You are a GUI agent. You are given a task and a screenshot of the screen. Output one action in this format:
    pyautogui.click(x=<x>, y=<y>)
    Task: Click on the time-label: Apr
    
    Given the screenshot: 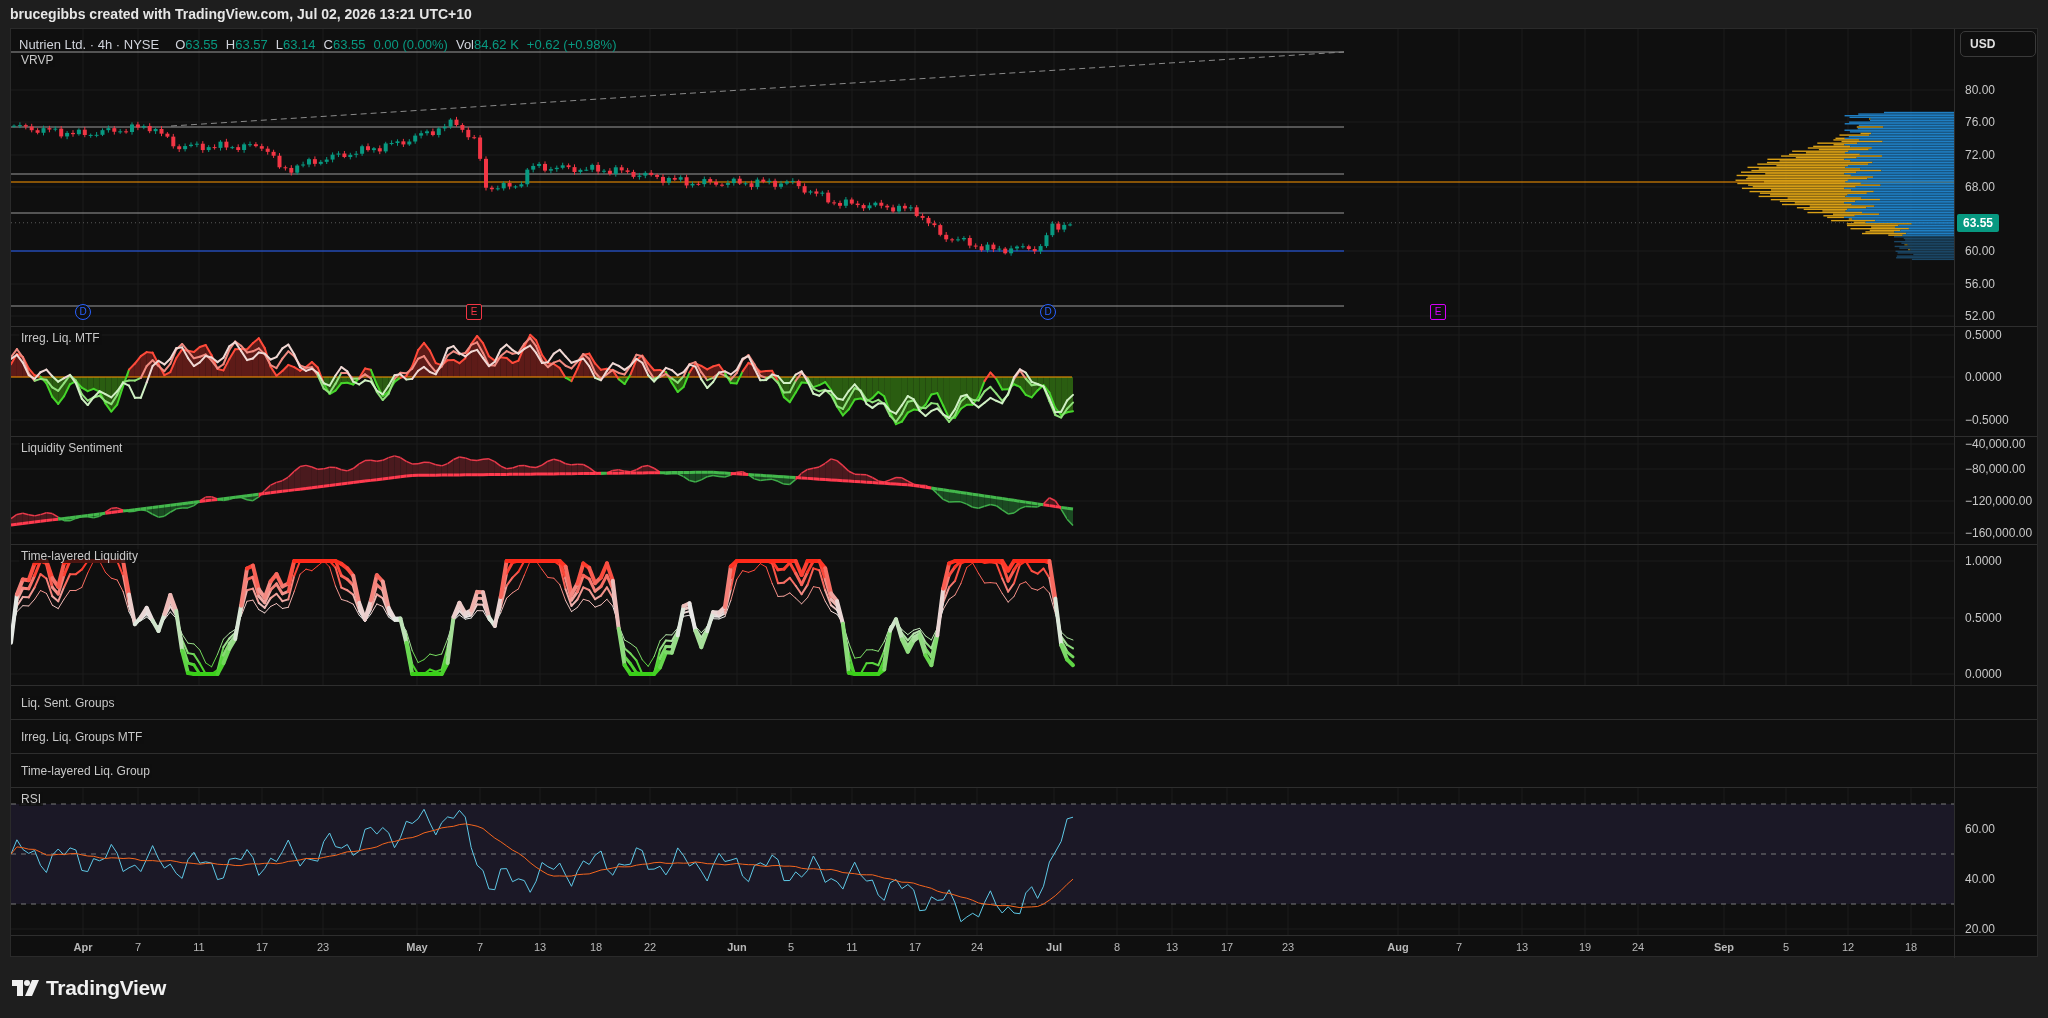 What is the action you would take?
    pyautogui.click(x=83, y=947)
    